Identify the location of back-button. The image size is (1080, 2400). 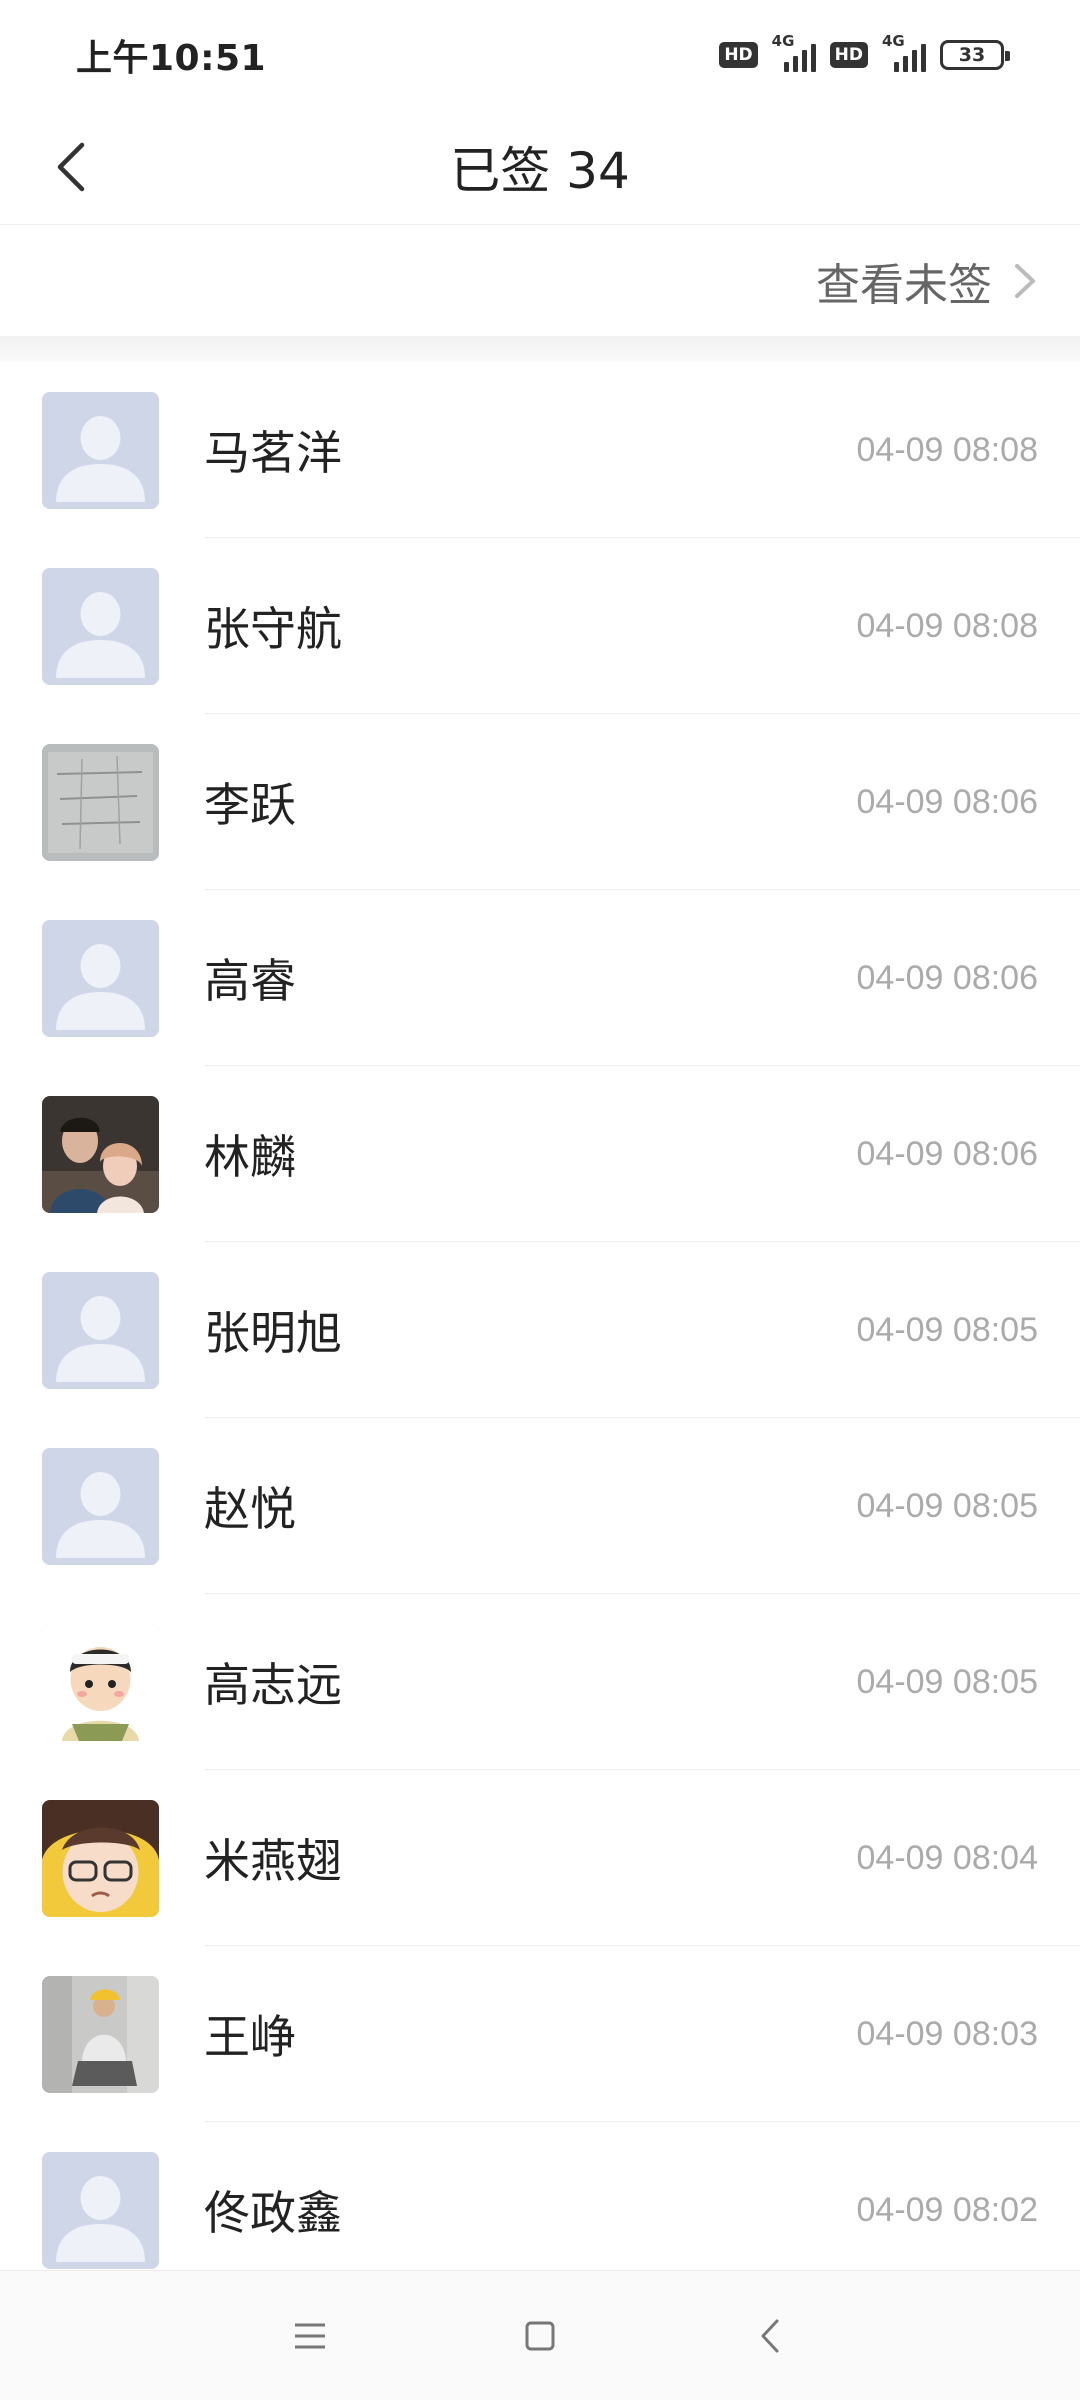
(71, 167).